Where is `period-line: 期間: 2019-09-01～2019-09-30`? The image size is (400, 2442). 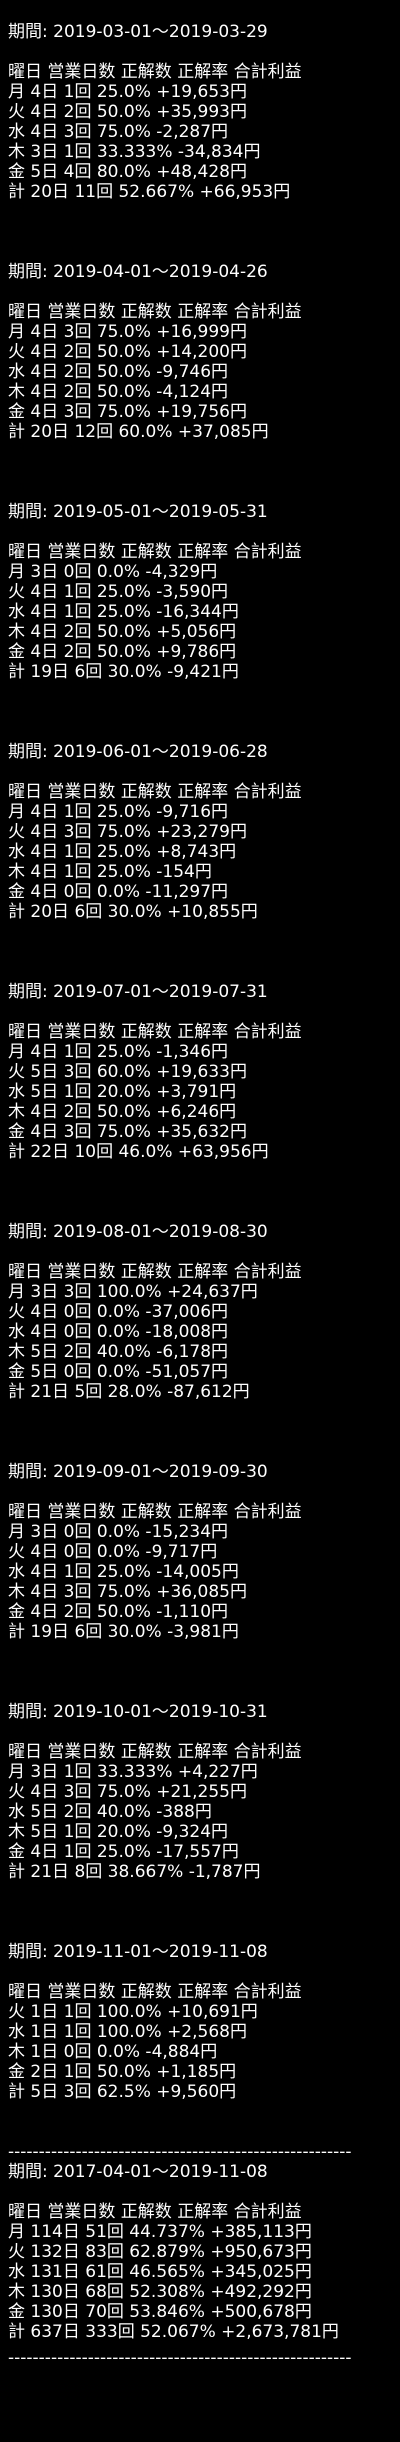
period-line: 期間: 2019-09-01～2019-09-30 is located at coordinates (138, 1472).